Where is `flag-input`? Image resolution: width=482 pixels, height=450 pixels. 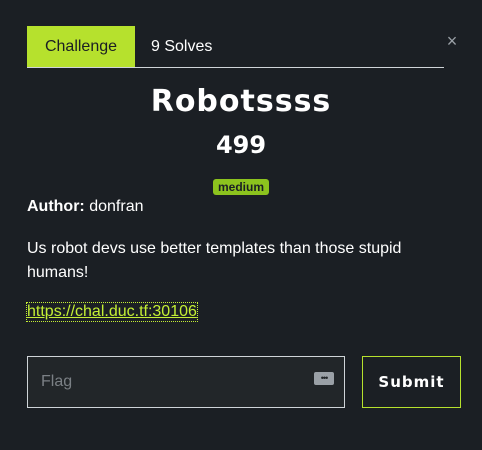 flag-input is located at coordinates (186, 382).